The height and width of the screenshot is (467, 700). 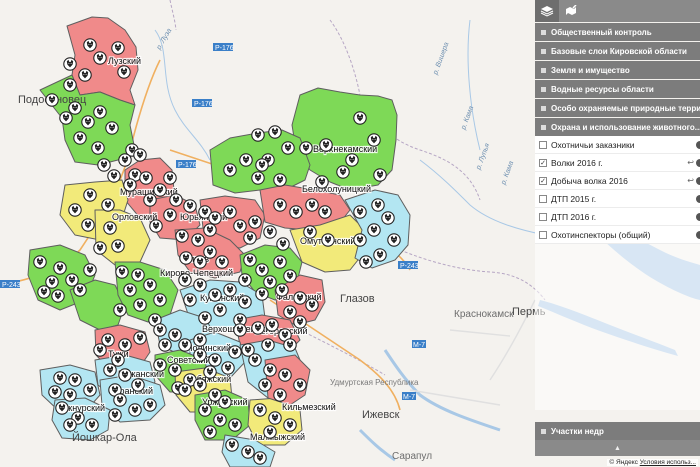 I want to click on collapse-panel-button: ▲, so click(x=617, y=448).